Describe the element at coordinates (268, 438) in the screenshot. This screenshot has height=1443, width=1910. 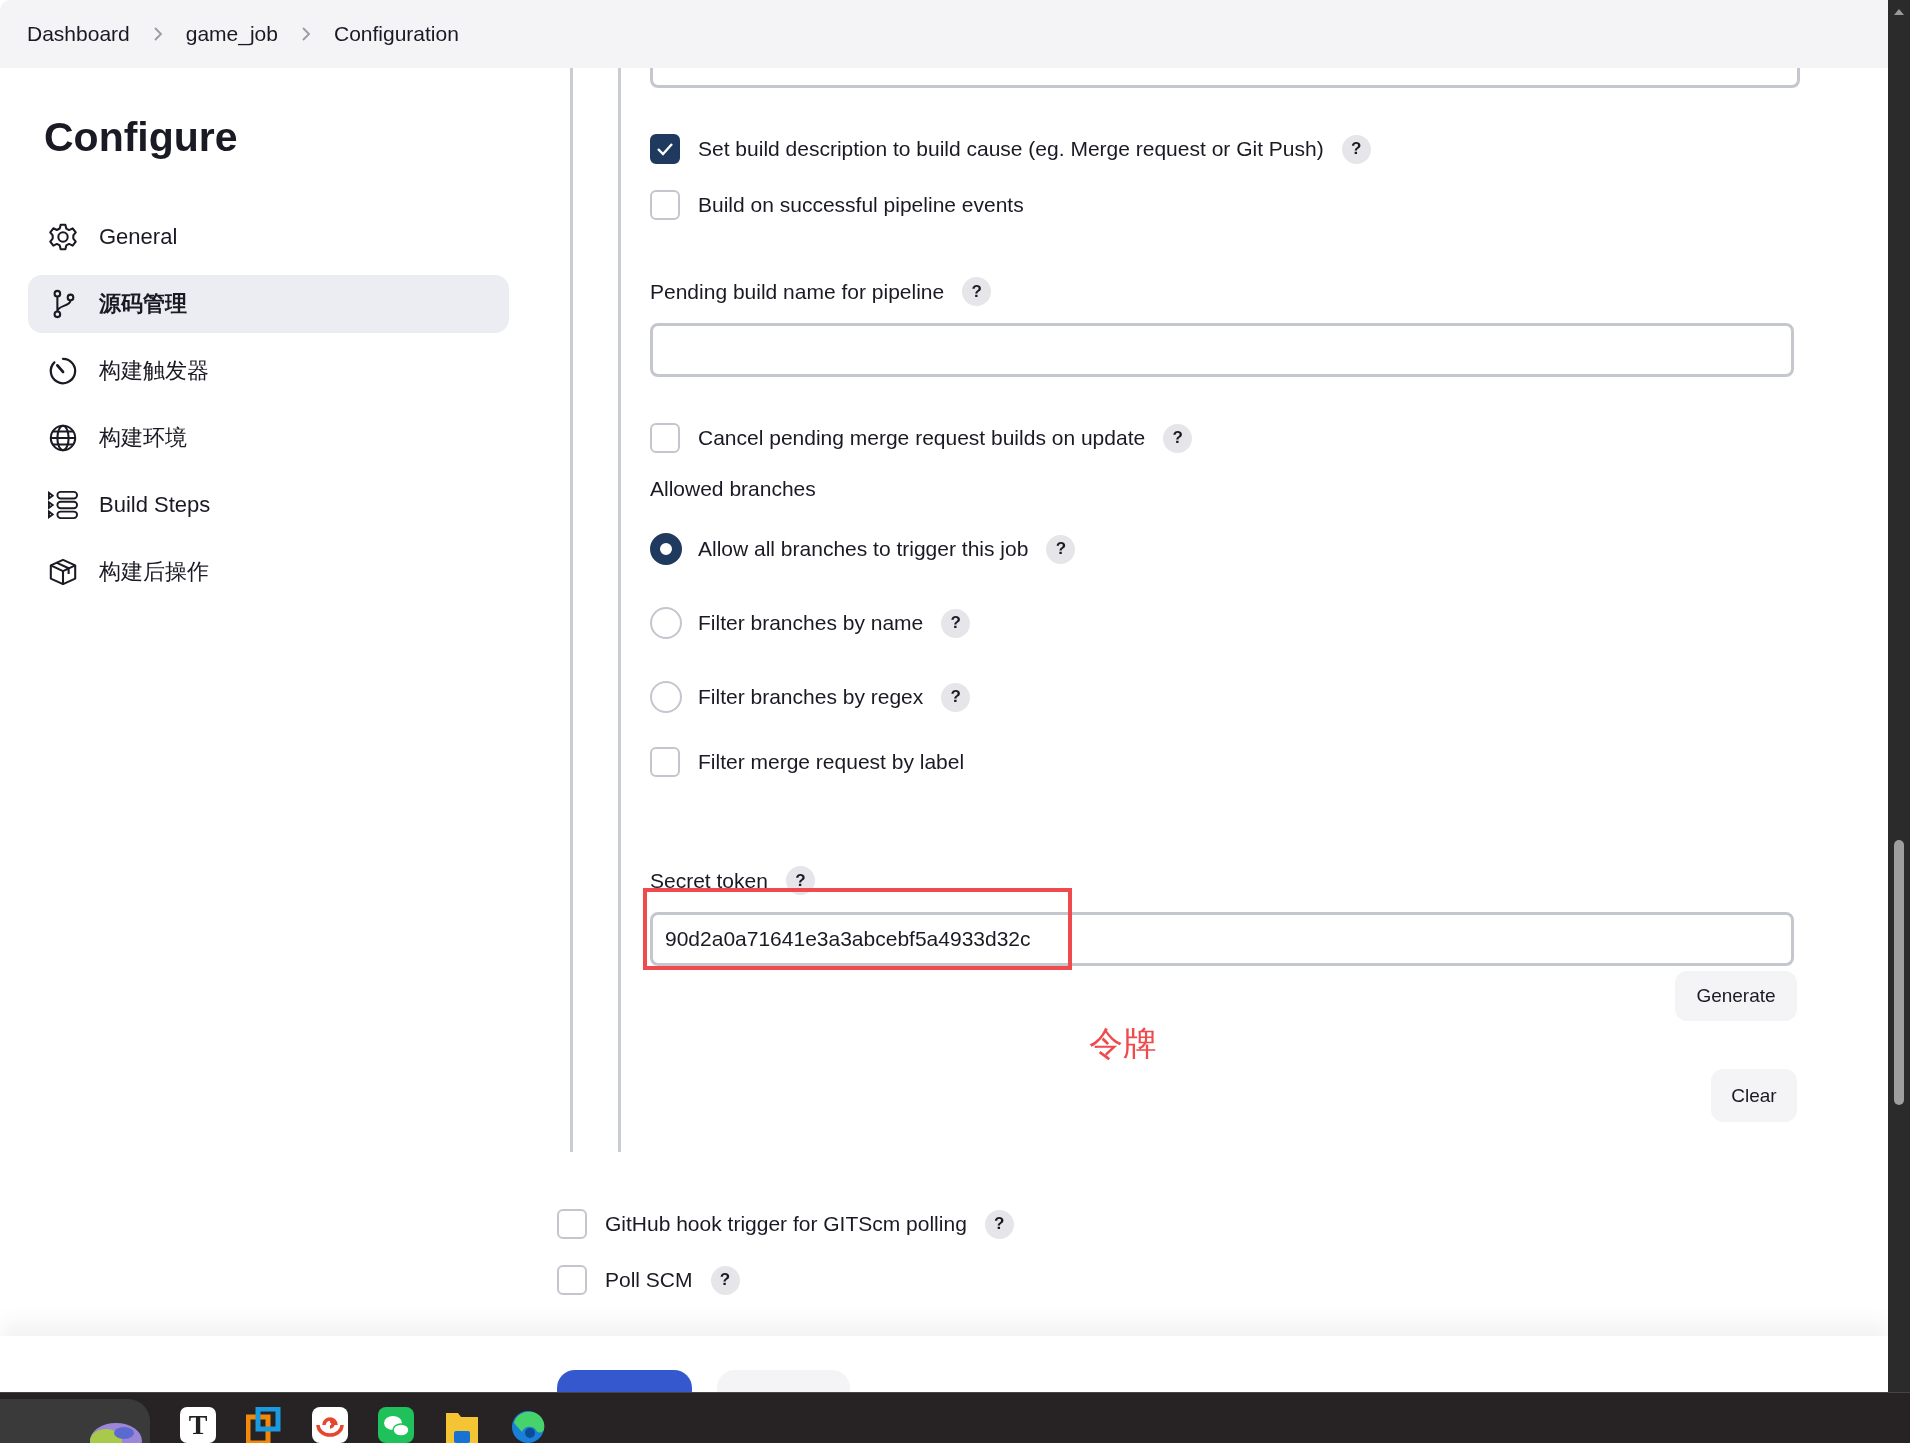
I see `sidebar-item: 构建环境` at that location.